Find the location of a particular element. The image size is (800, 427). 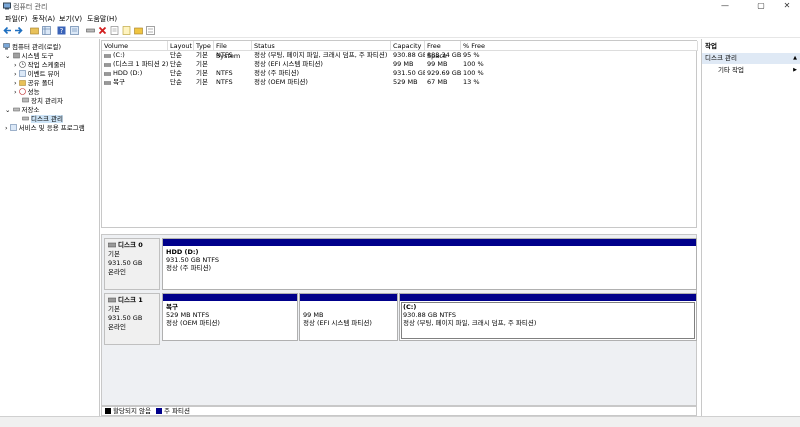

tree-item-services-applications: › 서비스 및 응용 프로그램 is located at coordinates (45, 127).